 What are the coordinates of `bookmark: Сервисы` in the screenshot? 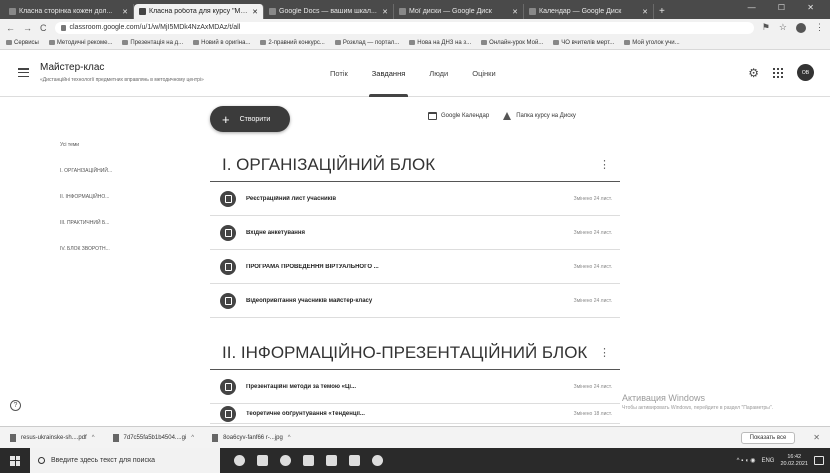 It's located at (22, 43).